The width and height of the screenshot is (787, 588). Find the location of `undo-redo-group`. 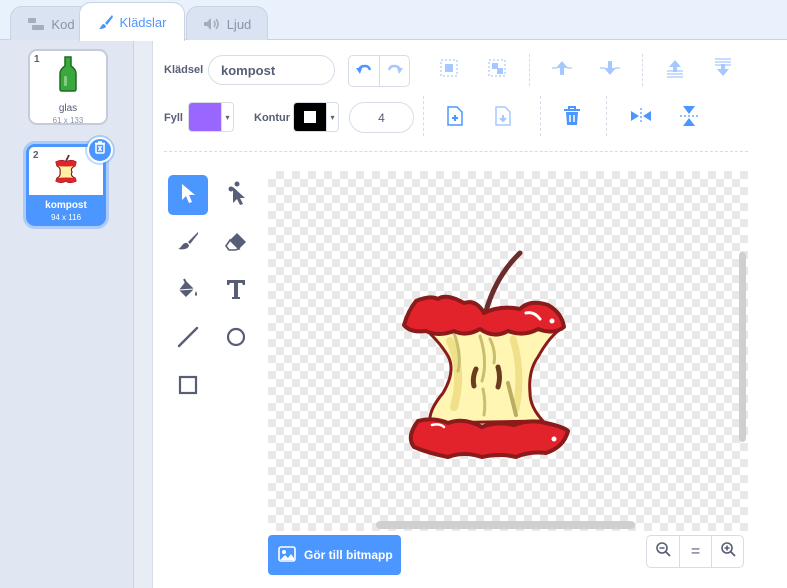

undo-redo-group is located at coordinates (379, 71).